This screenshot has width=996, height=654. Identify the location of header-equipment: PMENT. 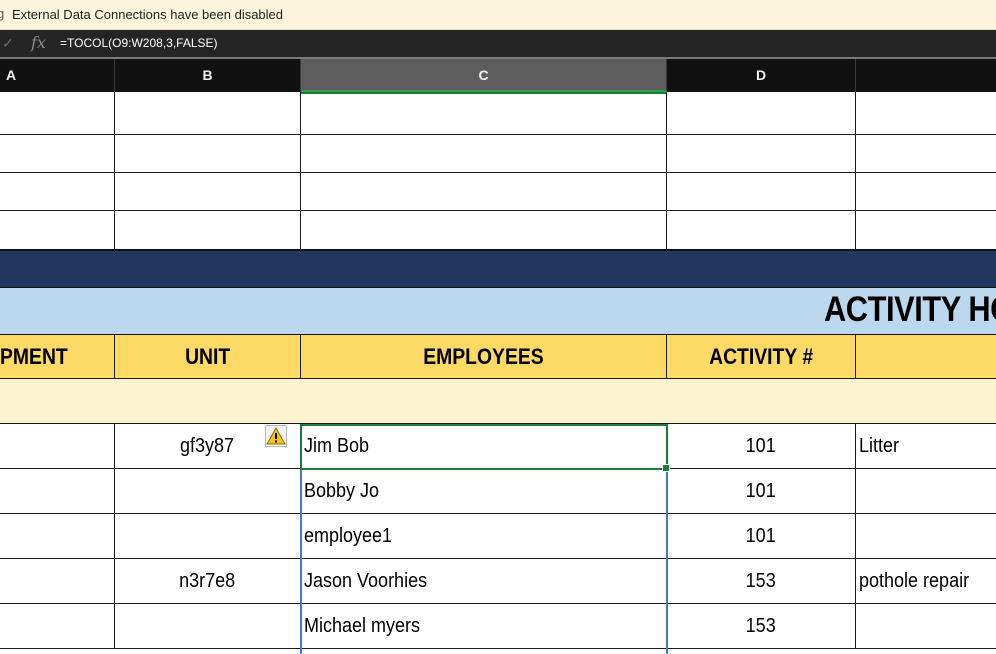
(57, 357).